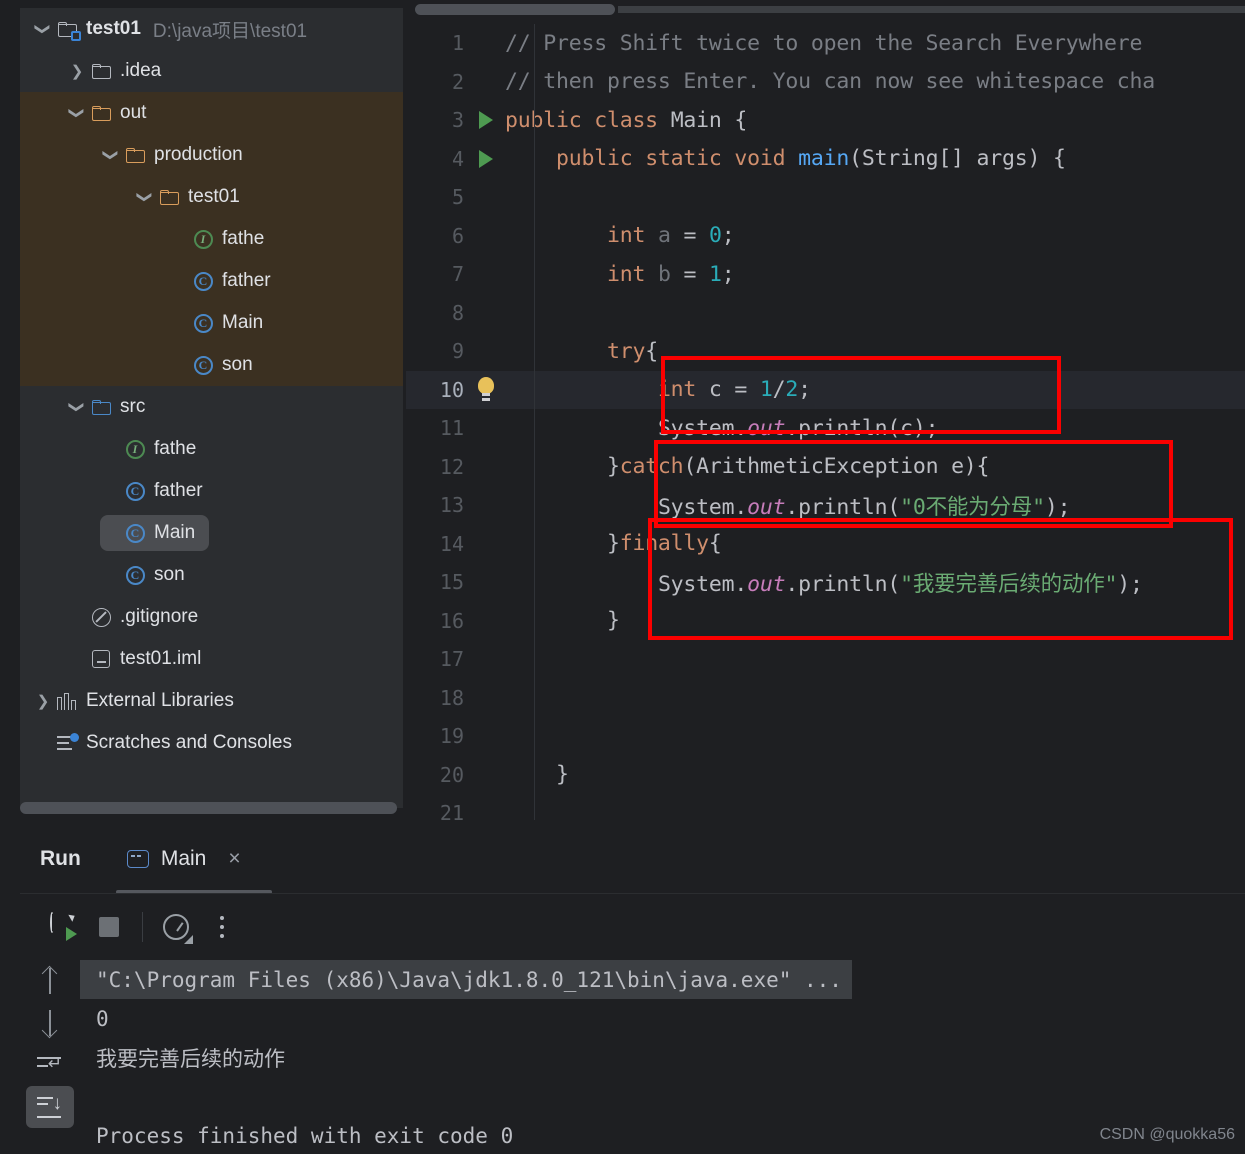  Describe the element at coordinates (825, 389) in the screenshot. I see `editor-line: 10 int c = 1/2;` at that location.